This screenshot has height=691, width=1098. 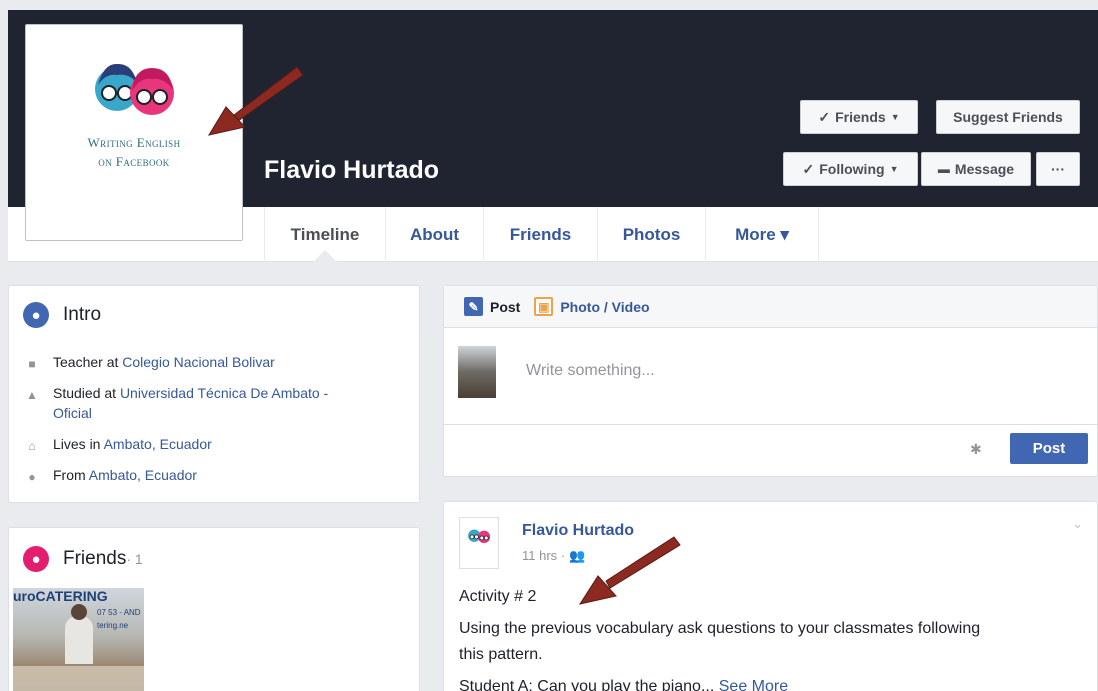 I want to click on see-more-link: See More, so click(x=753, y=684).